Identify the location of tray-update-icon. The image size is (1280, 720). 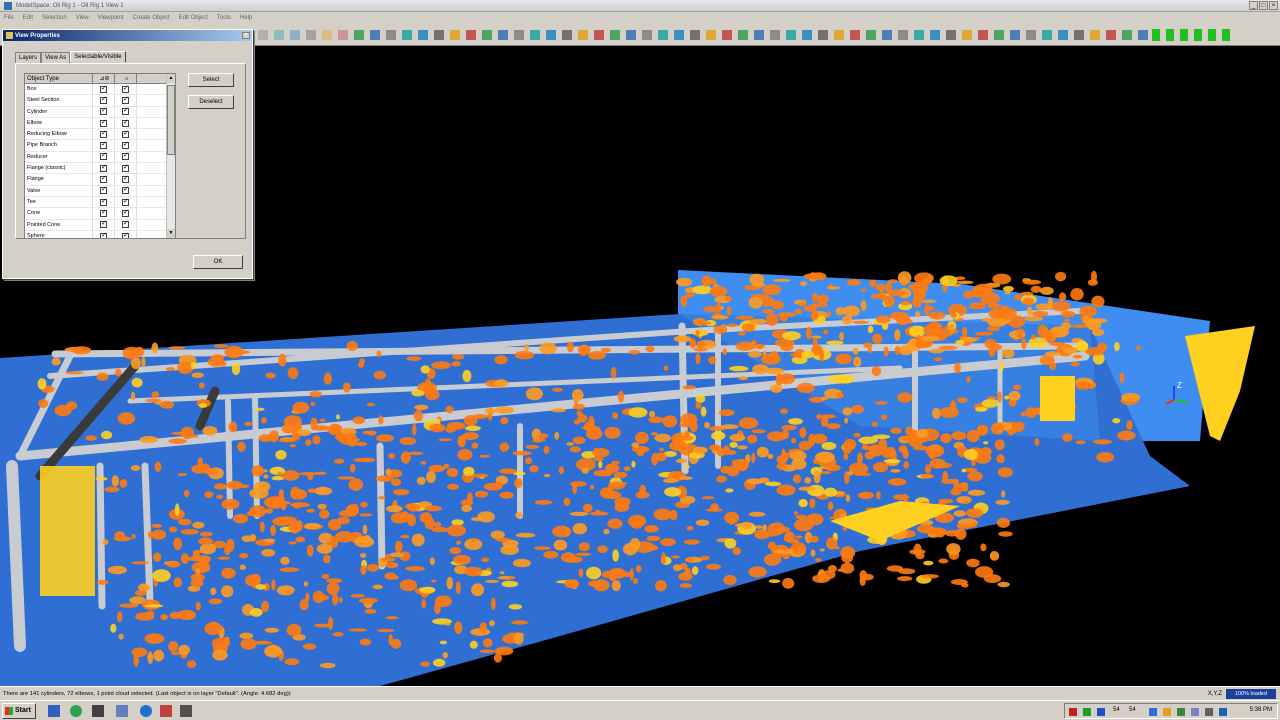
(1101, 712).